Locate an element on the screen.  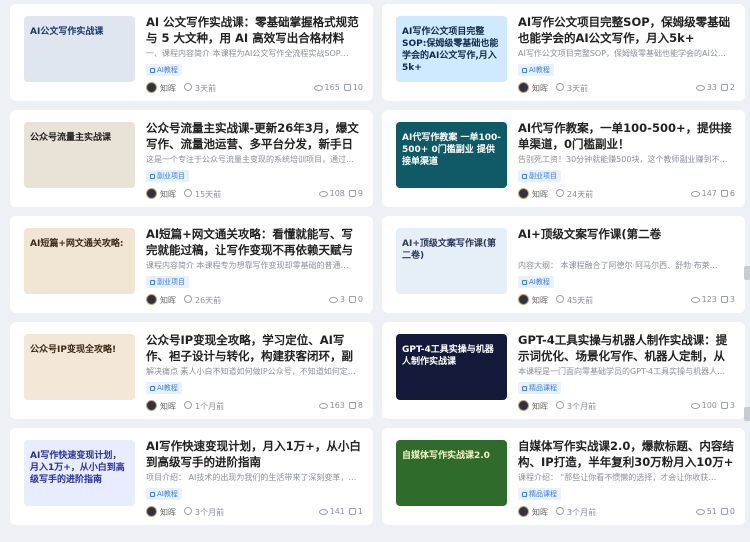
course-thumbnail: AI代写作教案 一单100-500+ 0门槛副业 提供接单渠道 is located at coordinates (451, 155).